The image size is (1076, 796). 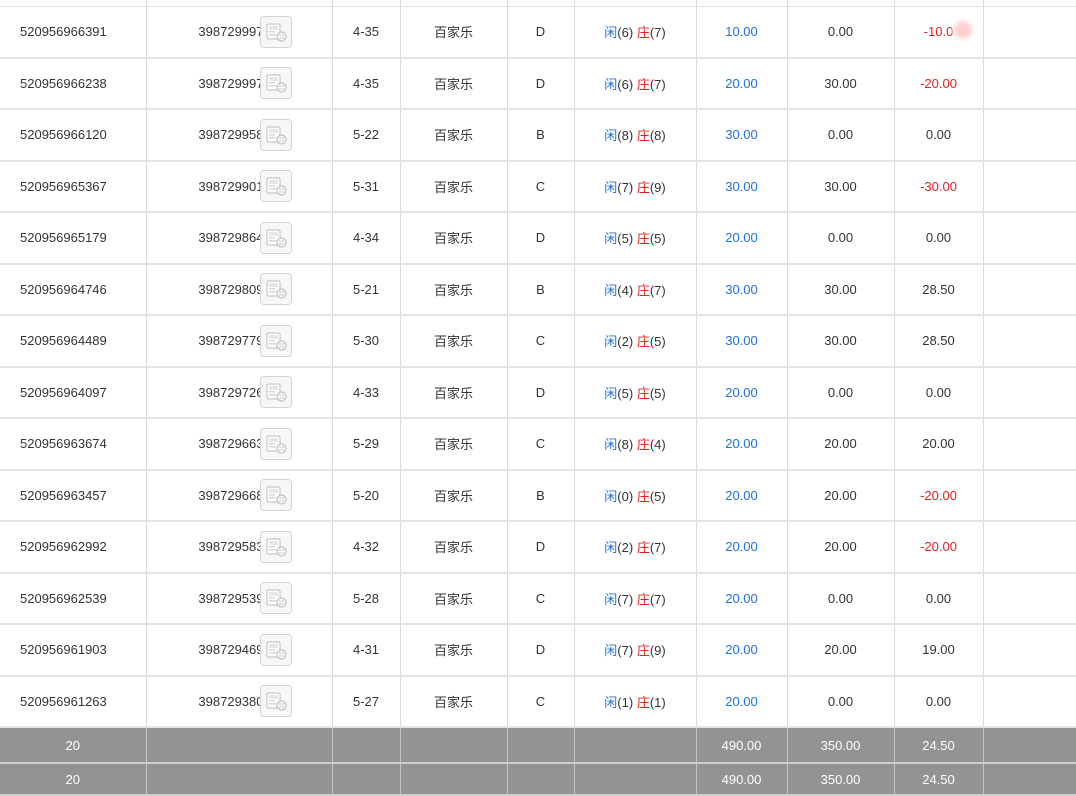 What do you see at coordinates (625, 33) in the screenshot?
I see `player-score: (6)` at bounding box center [625, 33].